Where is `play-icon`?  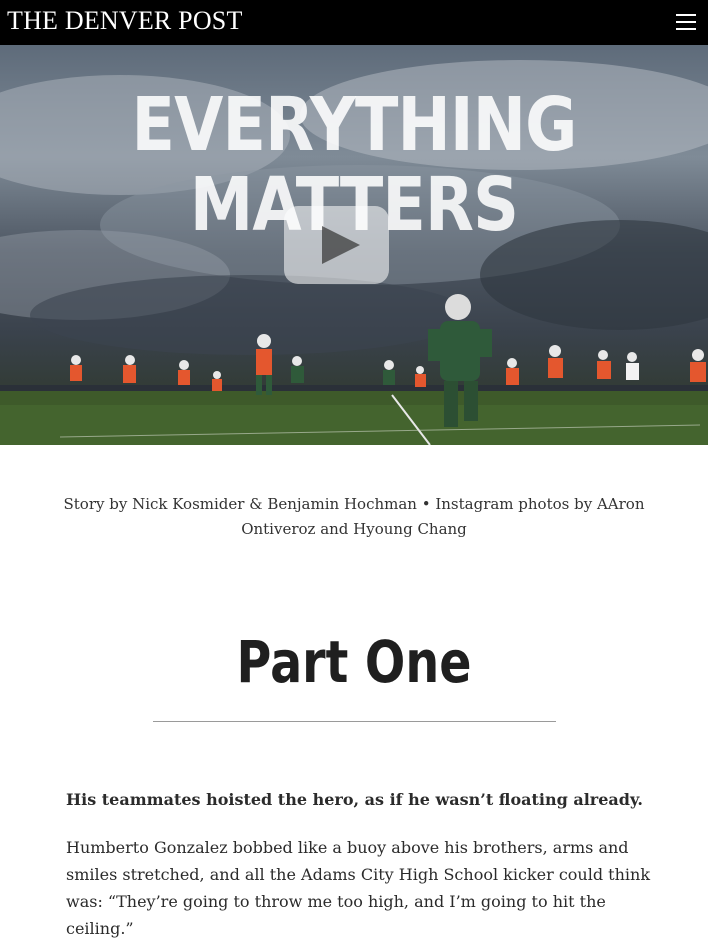
play-icon is located at coordinates (341, 245).